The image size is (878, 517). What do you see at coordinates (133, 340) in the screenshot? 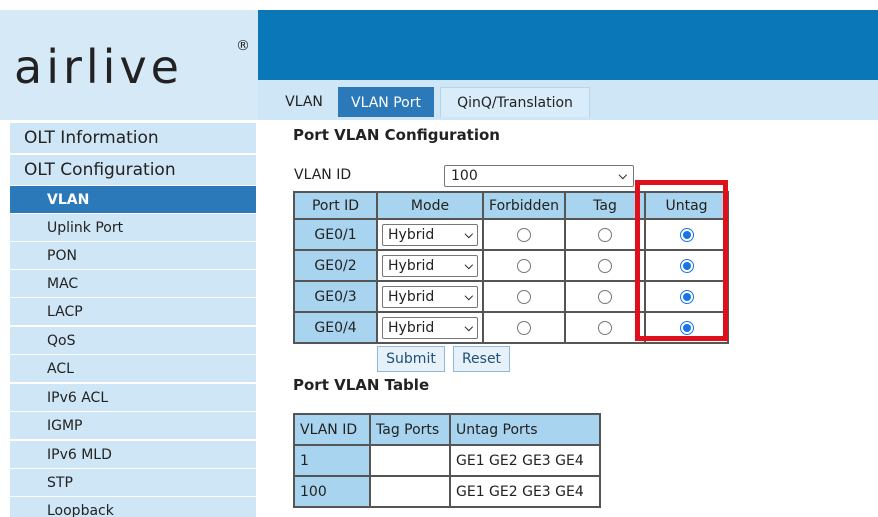
I see `sidebar-item-qos: QoS` at bounding box center [133, 340].